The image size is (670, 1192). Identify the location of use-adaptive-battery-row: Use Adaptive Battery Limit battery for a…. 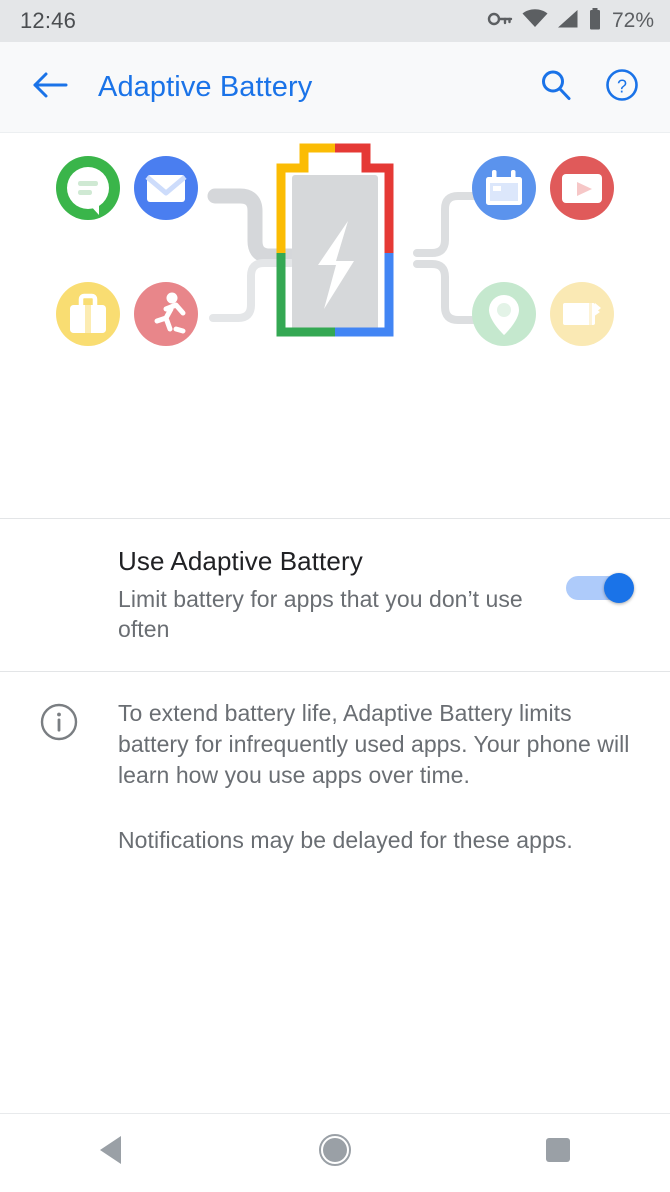
(335, 595).